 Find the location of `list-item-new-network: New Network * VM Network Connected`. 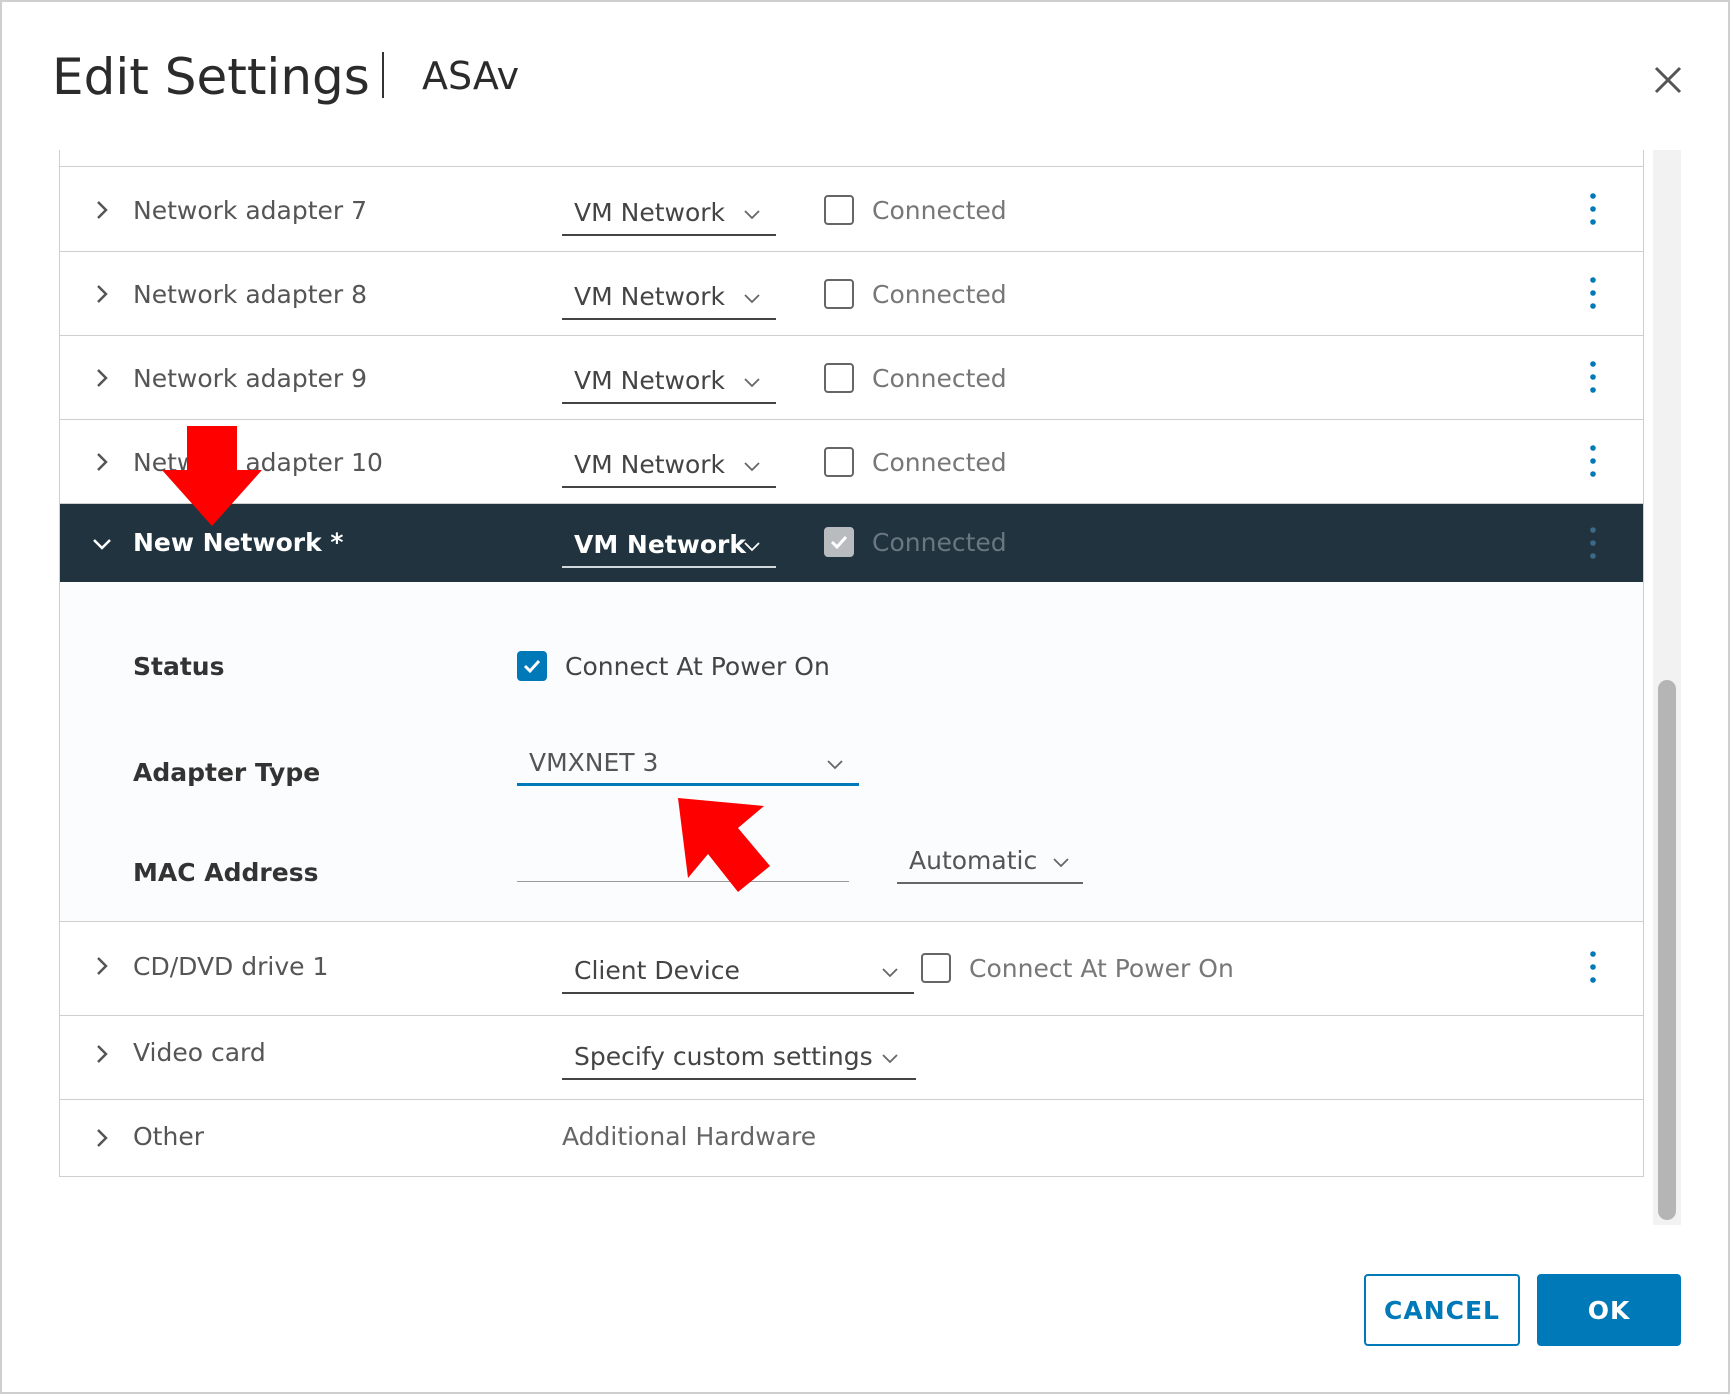

list-item-new-network: New Network * VM Network Connected is located at coordinates (851, 544).